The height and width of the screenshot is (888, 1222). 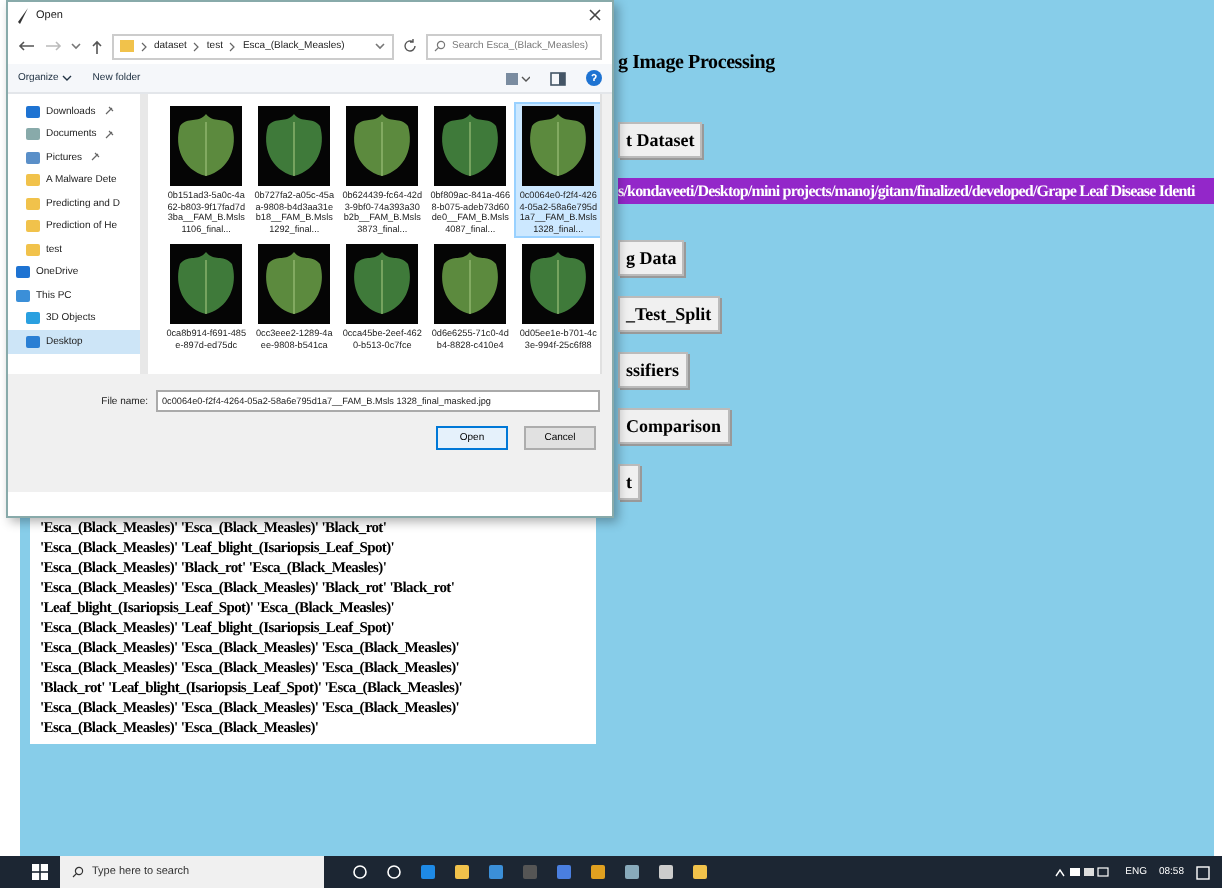 I want to click on feather-icon, so click(x=24, y=15).